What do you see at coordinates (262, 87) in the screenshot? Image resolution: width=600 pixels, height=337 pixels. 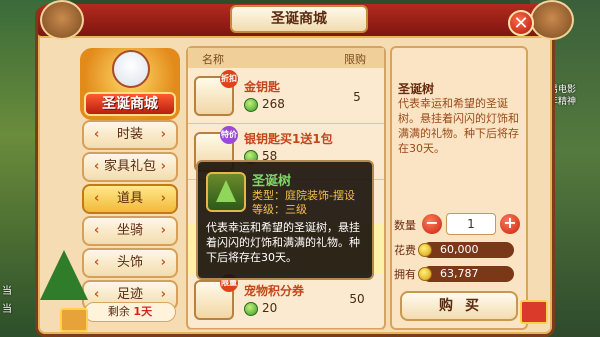 I see `item-name: 金钥匙` at bounding box center [262, 87].